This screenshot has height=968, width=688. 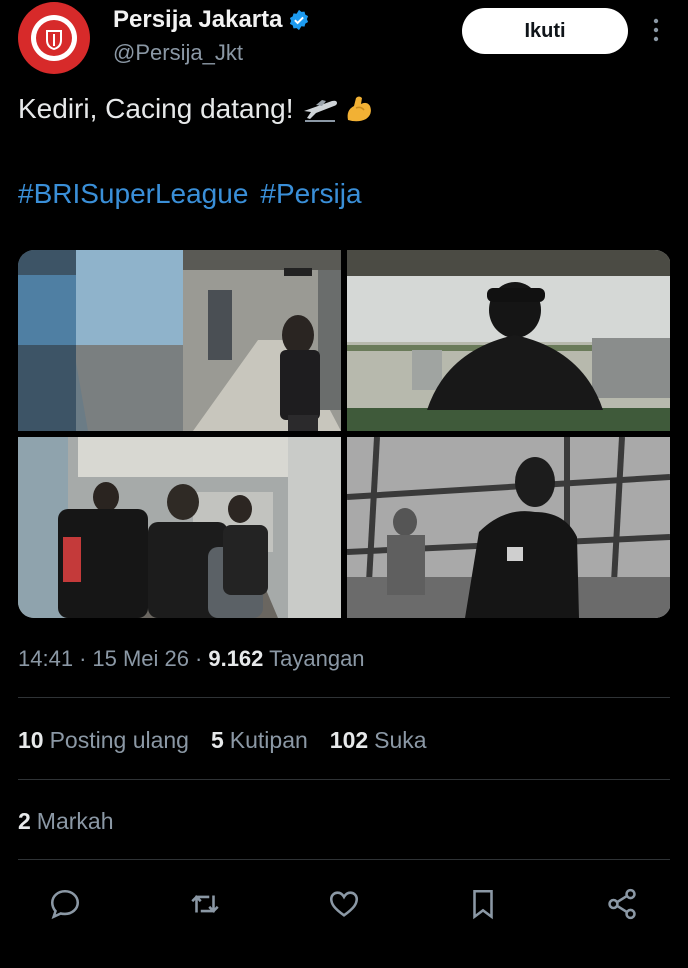 I want to click on engagement-stats: 10 Posting ulang 5 Kutipan 102 Suka, so click(x=222, y=740).